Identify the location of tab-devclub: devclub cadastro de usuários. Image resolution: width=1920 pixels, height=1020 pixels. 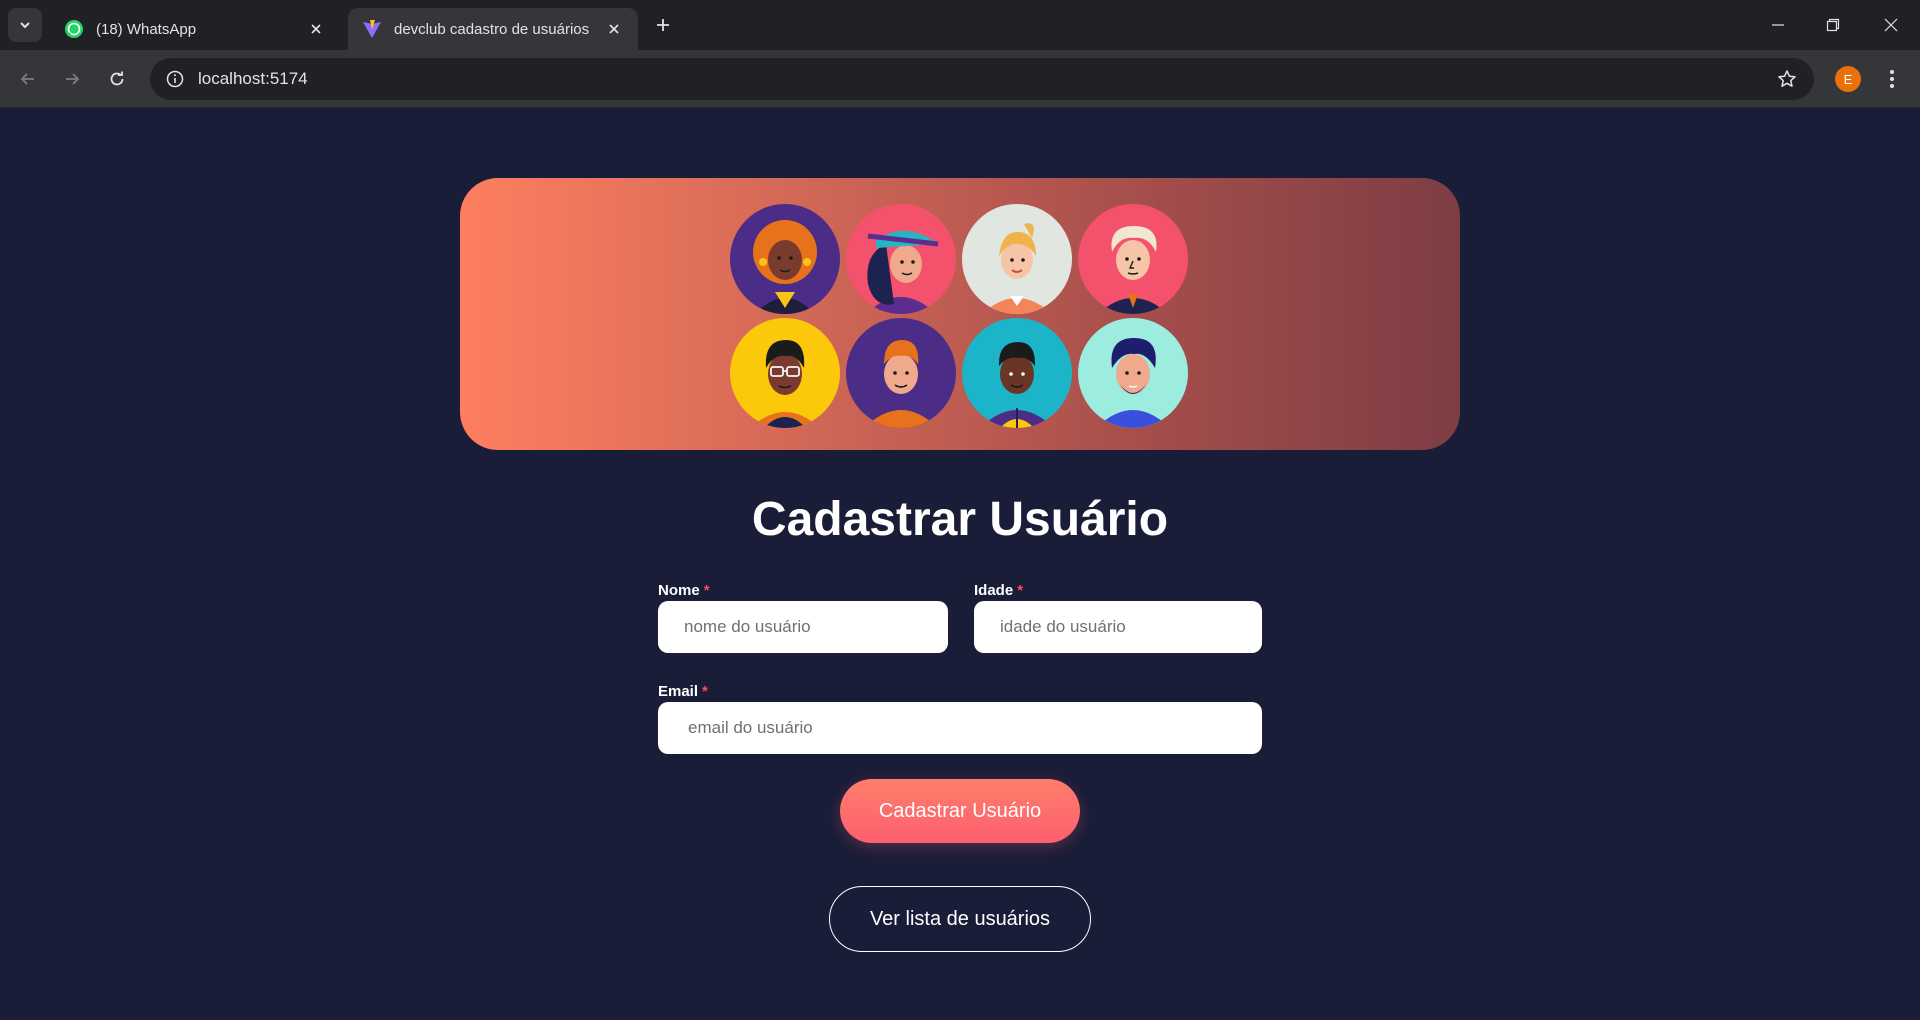
(493, 29).